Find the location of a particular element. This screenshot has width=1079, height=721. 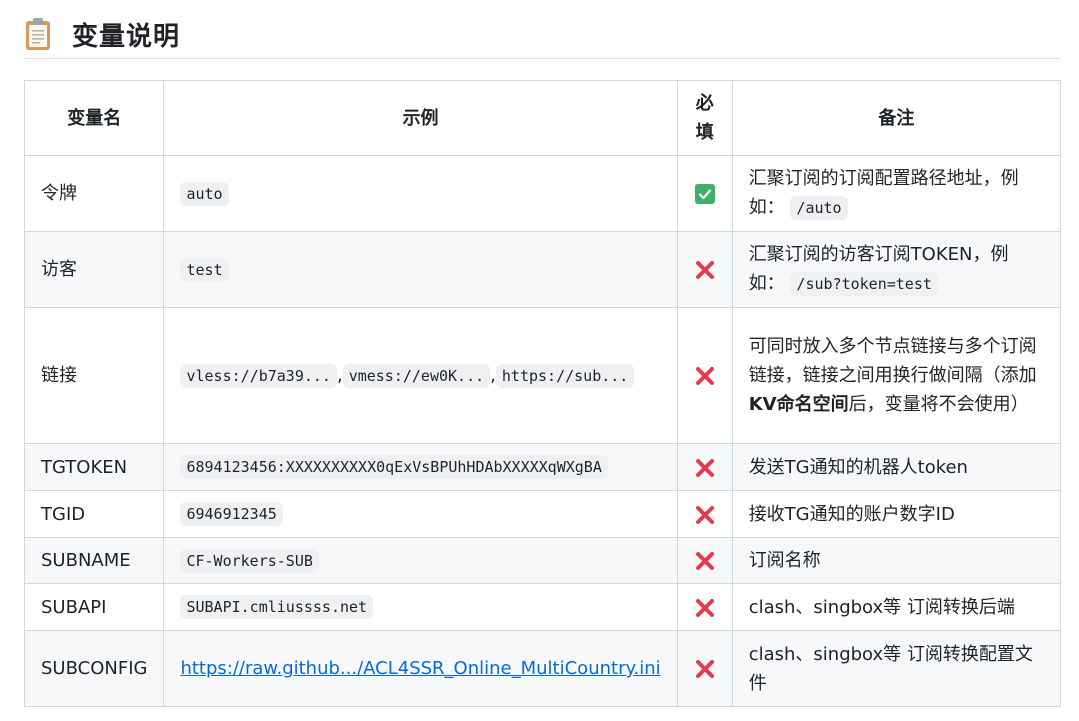

note-cell: 订阅名称 is located at coordinates (896, 560).